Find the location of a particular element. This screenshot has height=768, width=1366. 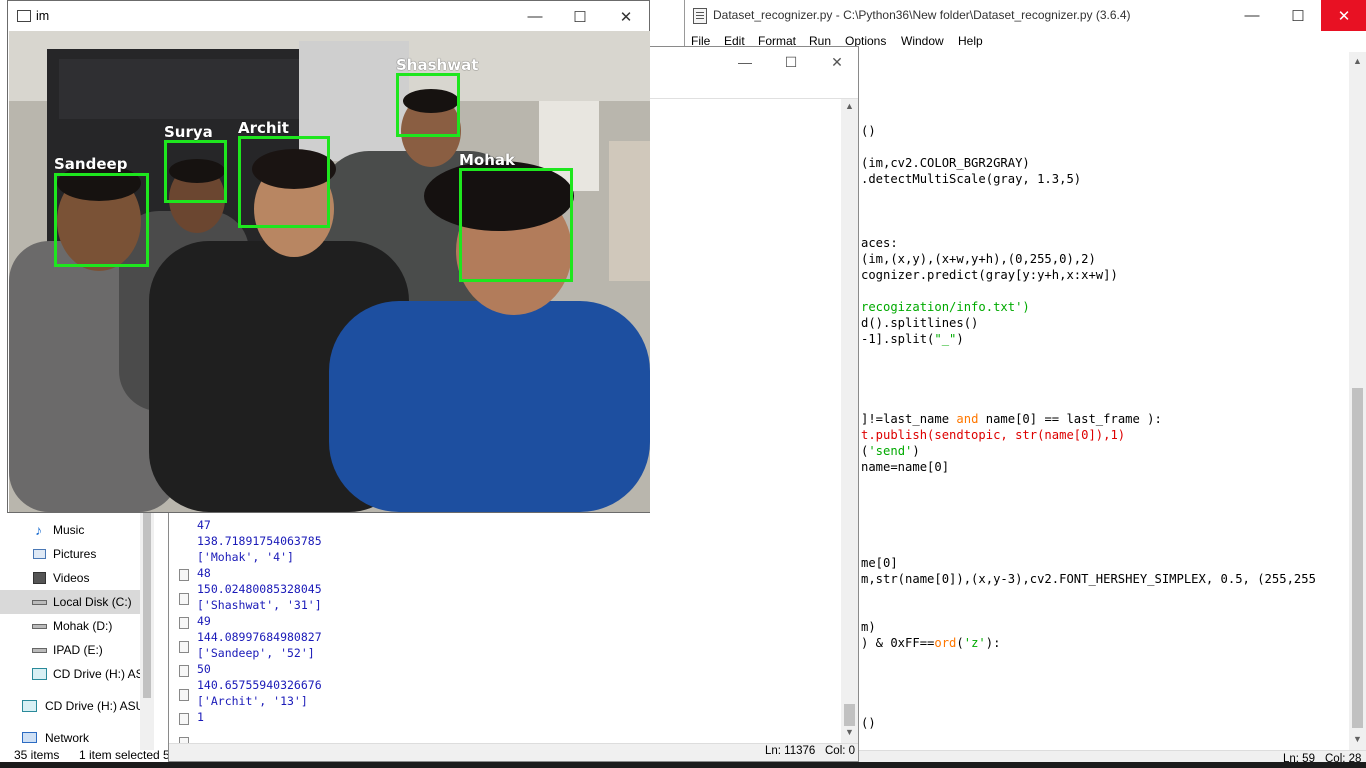

face-box-surya is located at coordinates (195, 171).